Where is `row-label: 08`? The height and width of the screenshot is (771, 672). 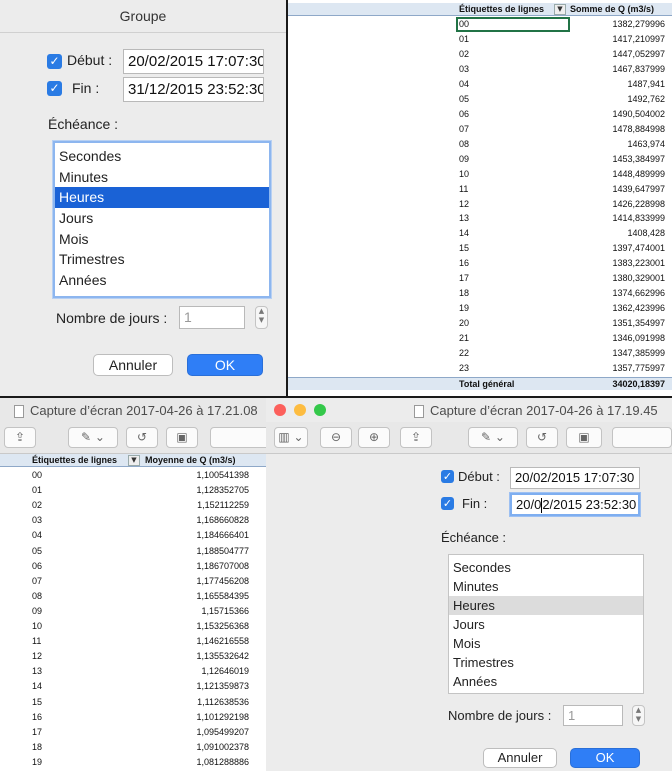
row-label: 08 is located at coordinates (37, 596).